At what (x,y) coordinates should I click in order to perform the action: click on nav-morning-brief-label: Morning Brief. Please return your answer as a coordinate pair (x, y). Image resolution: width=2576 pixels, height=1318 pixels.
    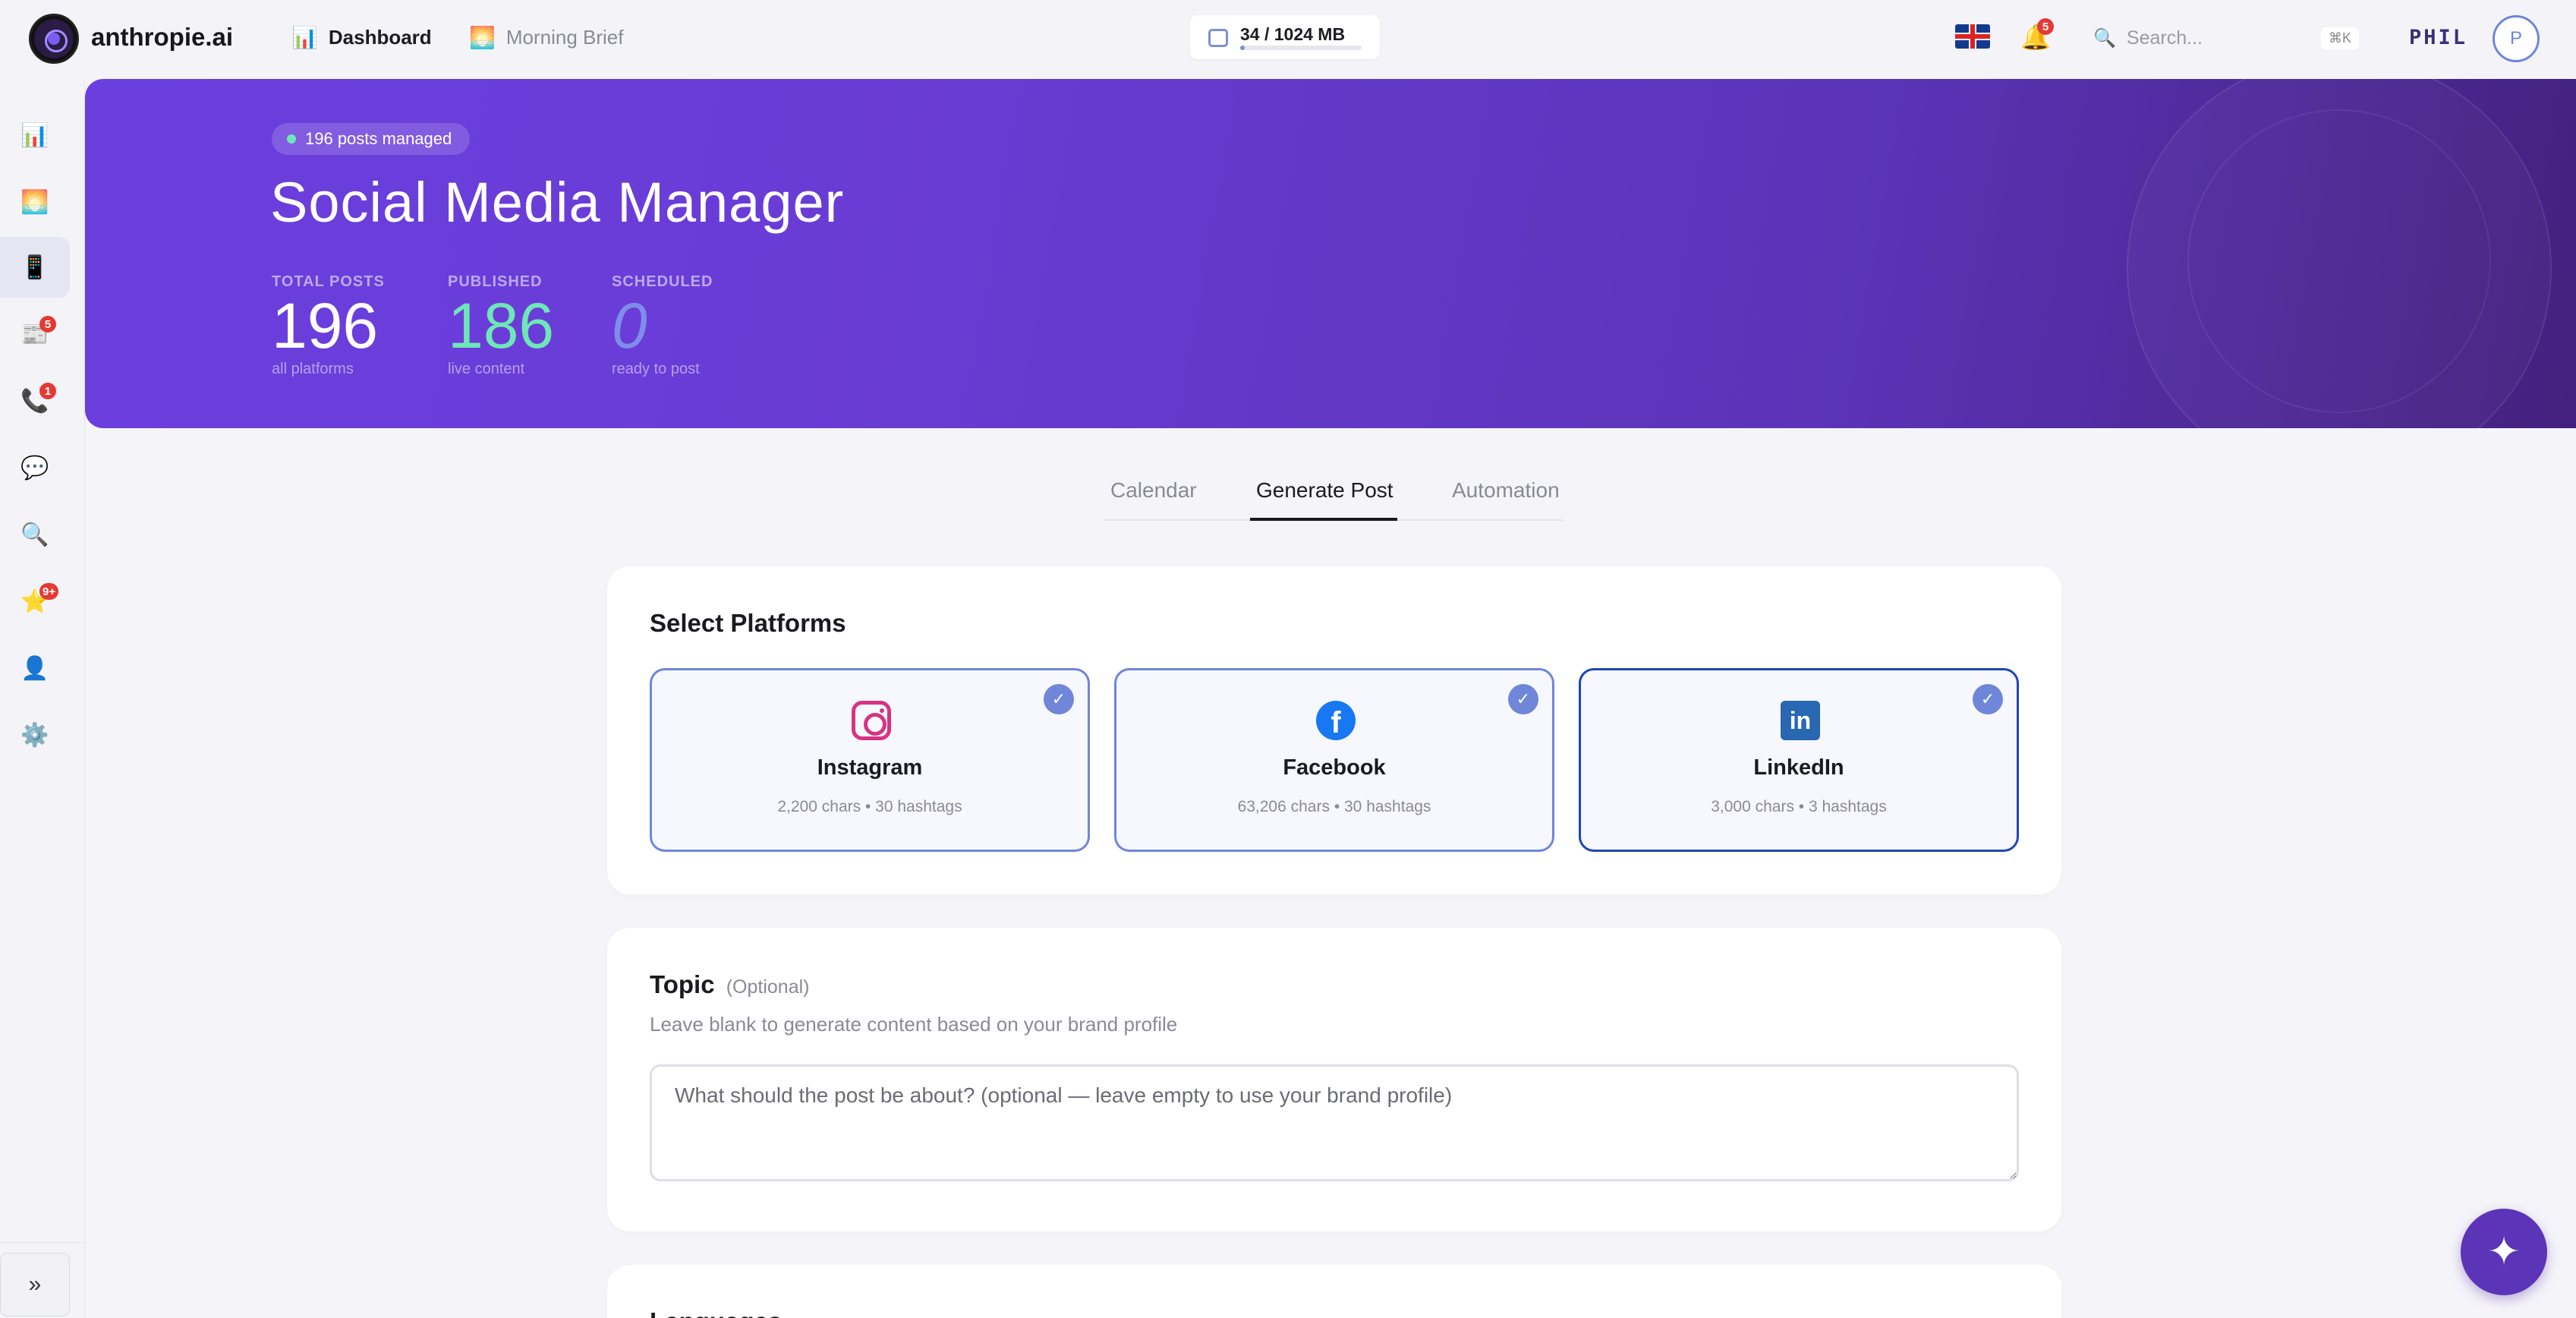
    Looking at the image, I should click on (564, 37).